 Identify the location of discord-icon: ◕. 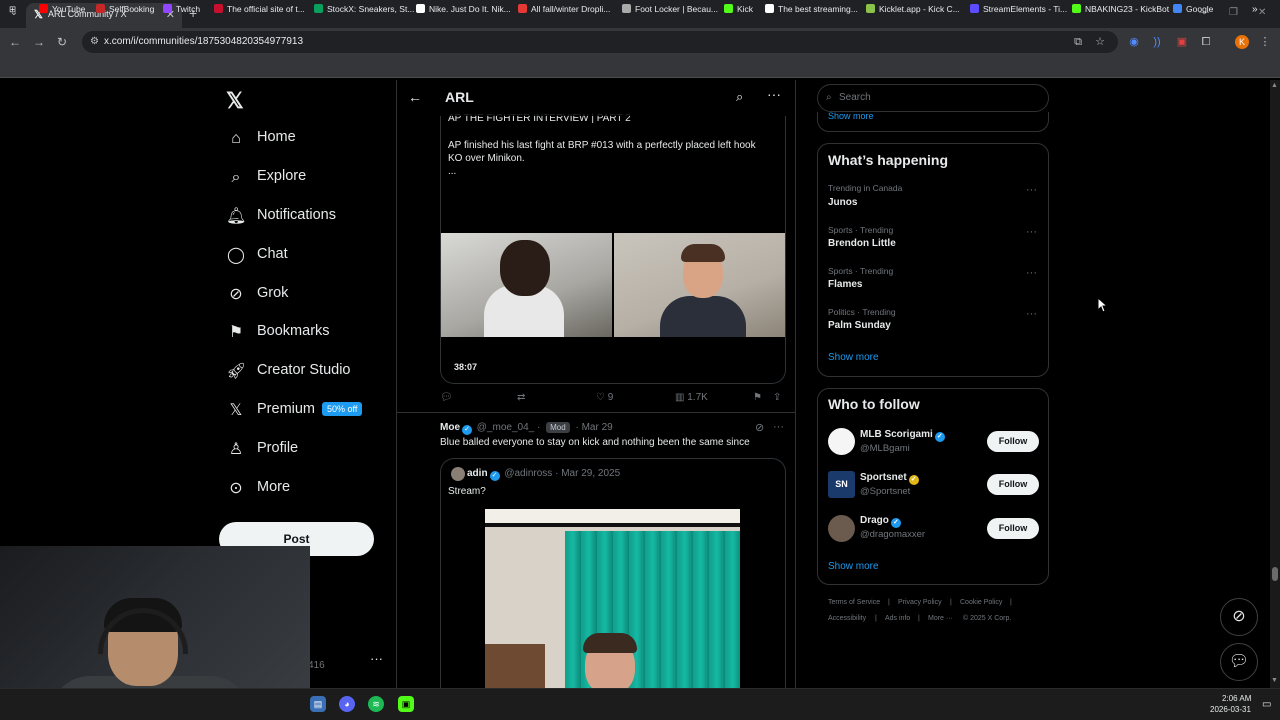
(347, 704).